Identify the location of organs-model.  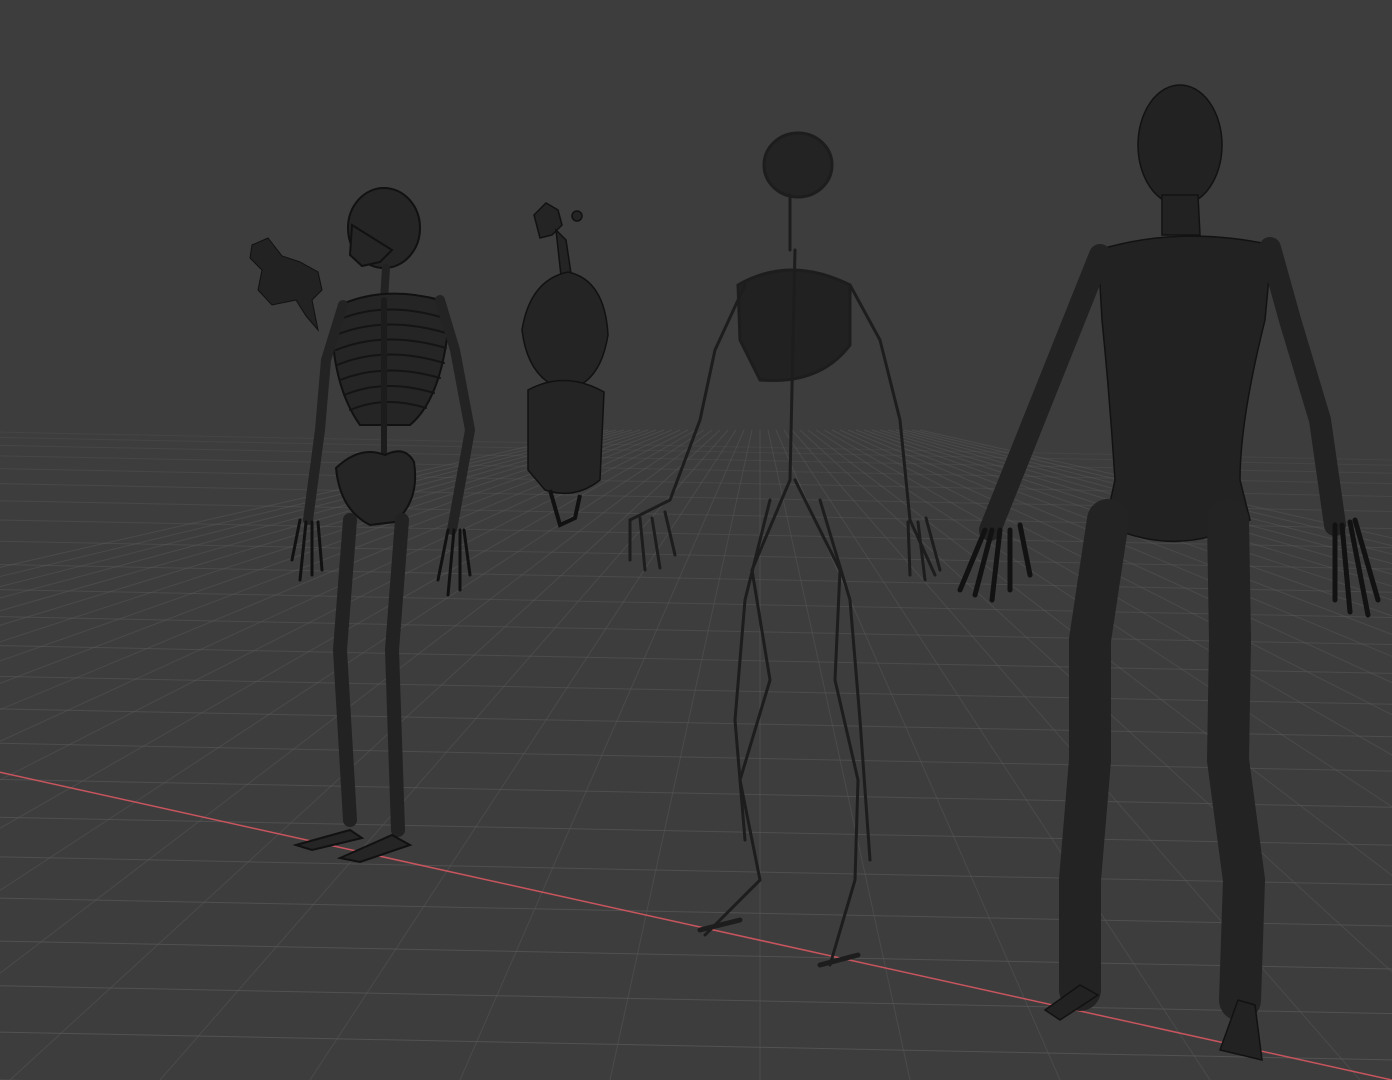
(565, 365).